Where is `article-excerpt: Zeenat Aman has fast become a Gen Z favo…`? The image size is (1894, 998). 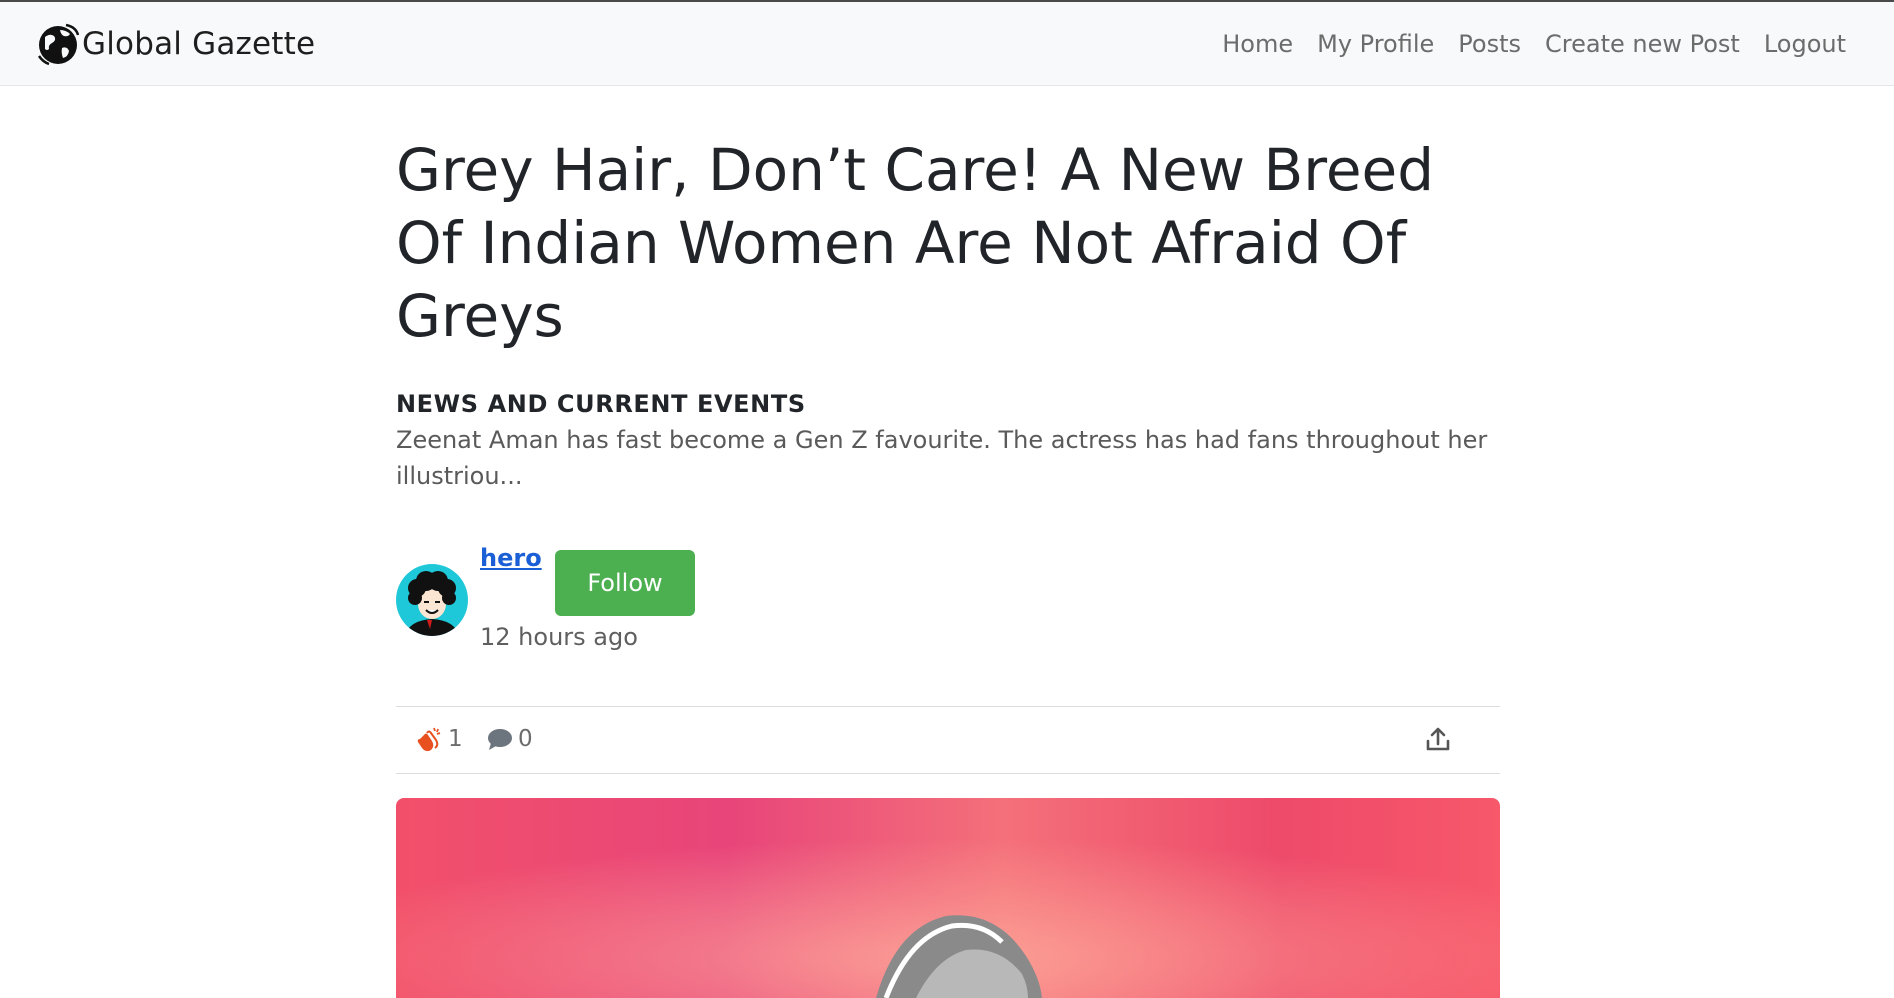 article-excerpt: Zeenat Aman has fast become a Gen Z favo… is located at coordinates (942, 458).